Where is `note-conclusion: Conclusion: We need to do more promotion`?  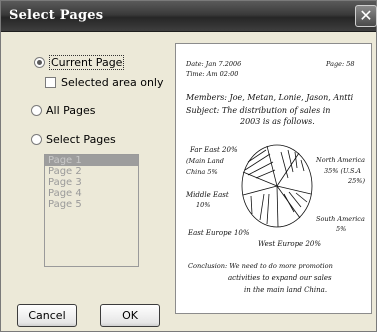 note-conclusion: Conclusion: We need to do more promotion is located at coordinates (260, 266).